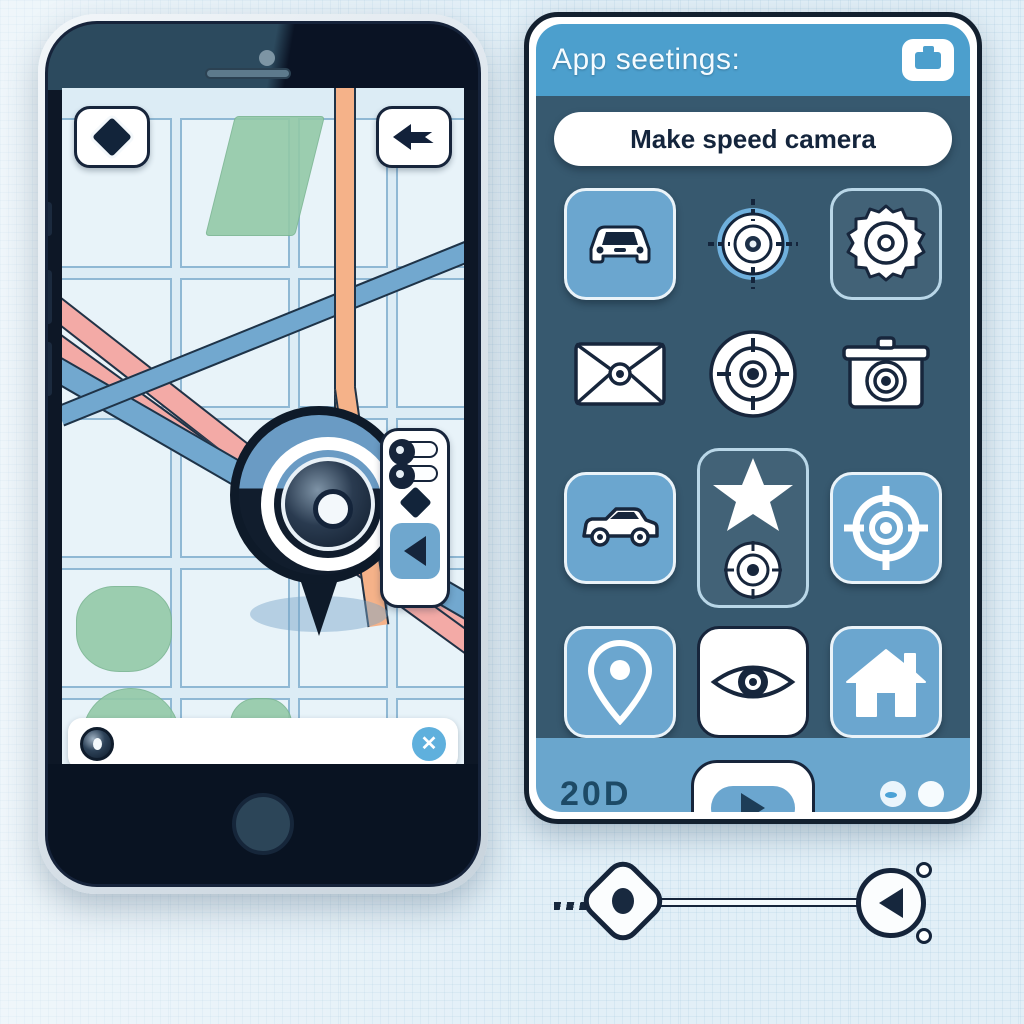  I want to click on map-back-button, so click(414, 137).